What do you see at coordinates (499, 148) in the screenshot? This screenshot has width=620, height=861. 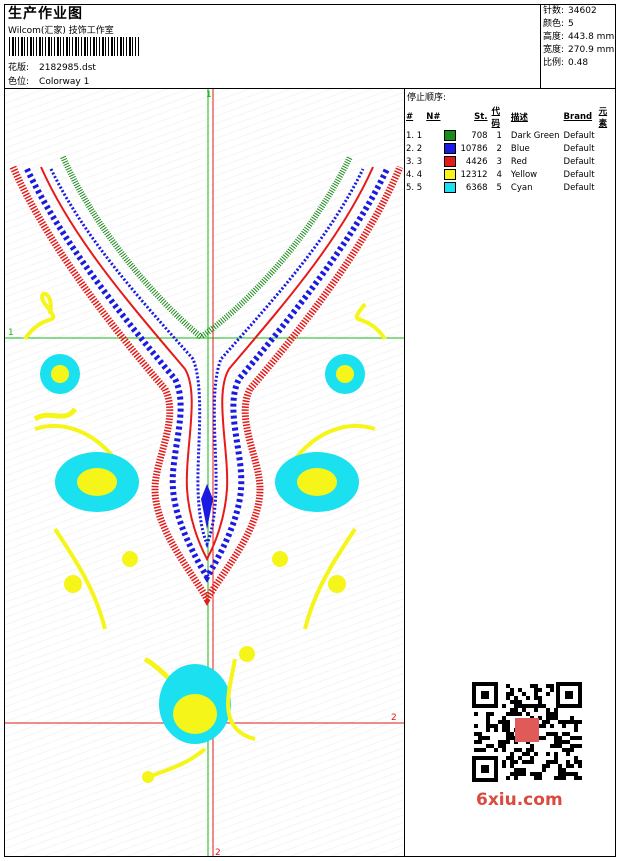 I see `row-code: 2` at bounding box center [499, 148].